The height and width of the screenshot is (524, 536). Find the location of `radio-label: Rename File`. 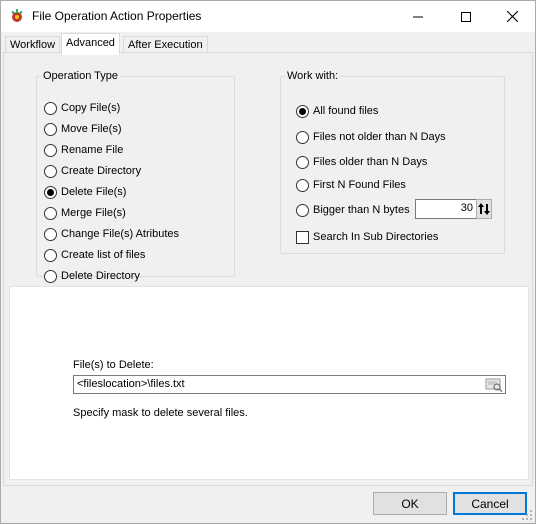

radio-label: Rename File is located at coordinates (92, 150).